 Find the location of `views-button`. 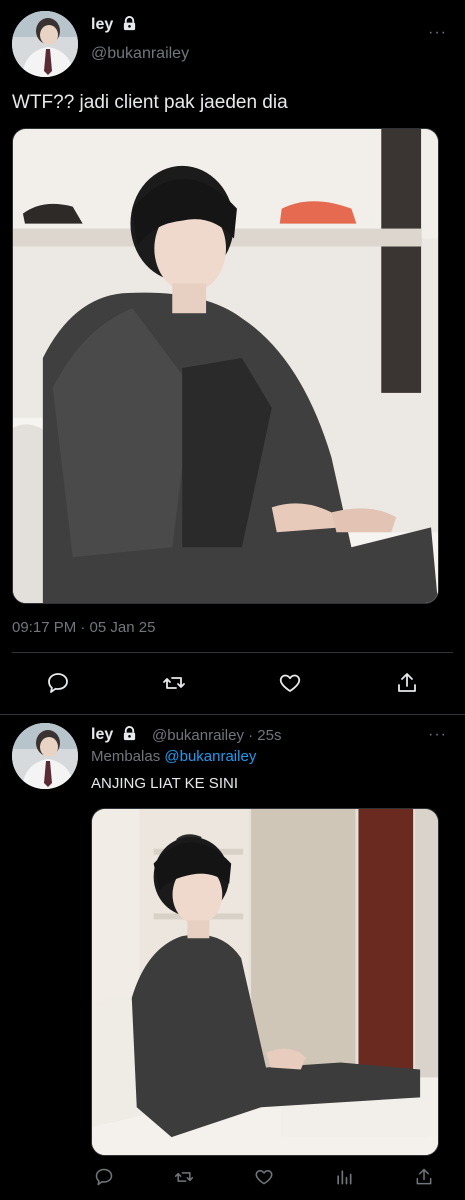

views-button is located at coordinates (344, 1177).